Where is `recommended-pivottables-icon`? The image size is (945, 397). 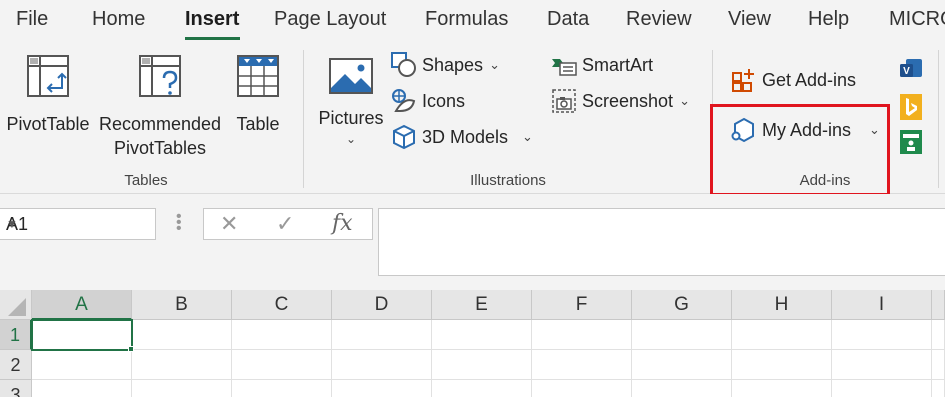 recommended-pivottables-icon is located at coordinates (160, 76).